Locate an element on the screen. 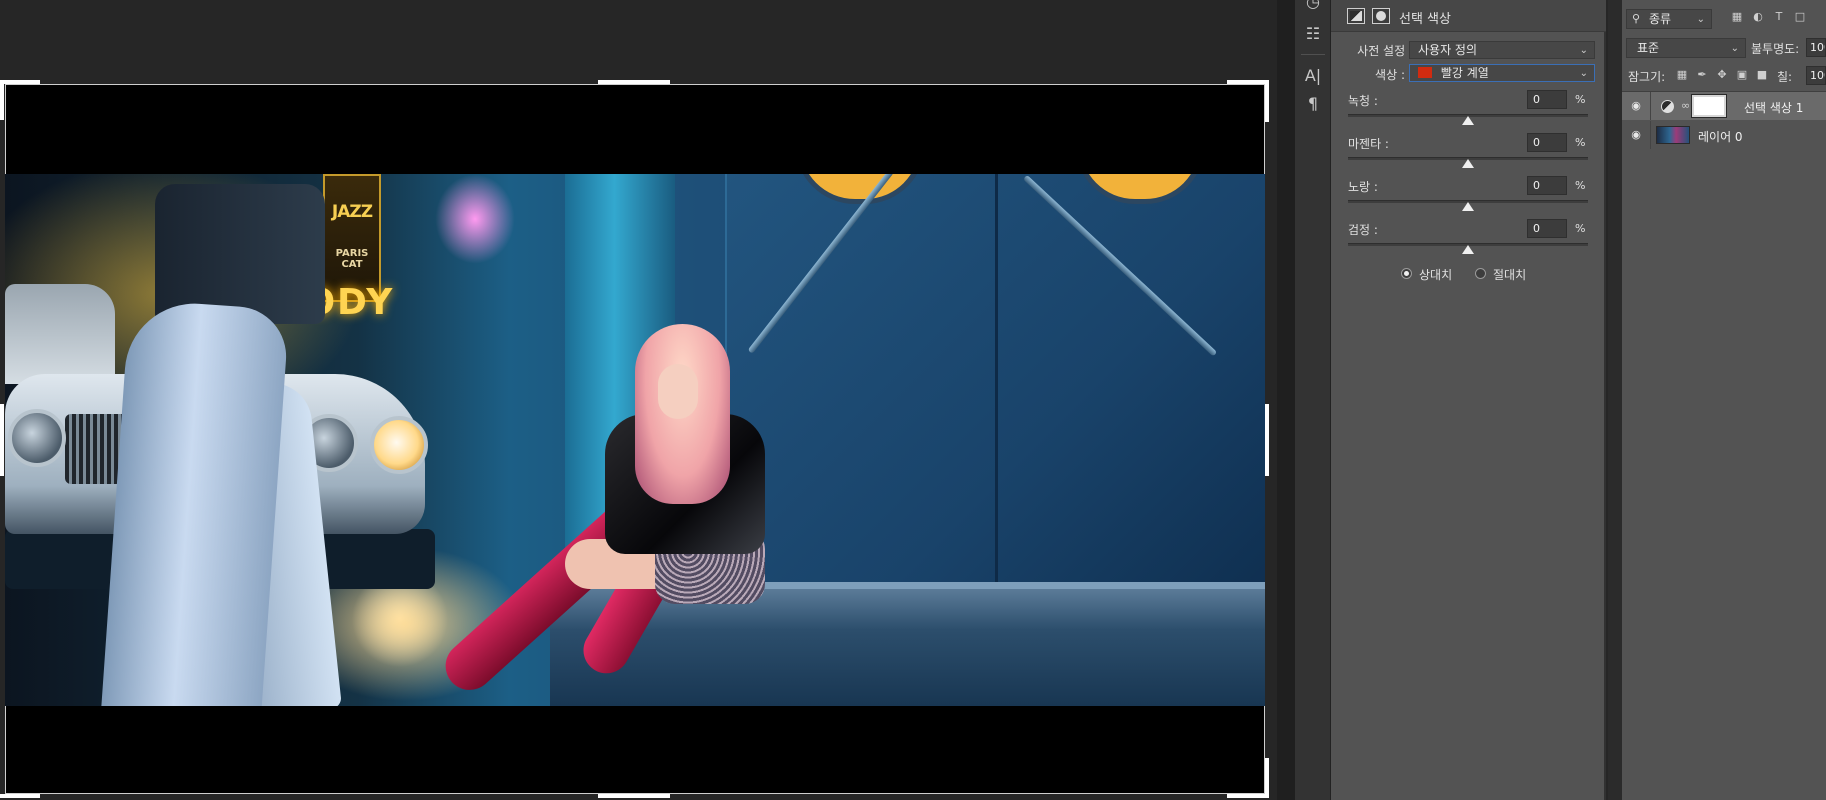 The height and width of the screenshot is (800, 1826). adjustment-layer-icon is located at coordinates (1667, 106).